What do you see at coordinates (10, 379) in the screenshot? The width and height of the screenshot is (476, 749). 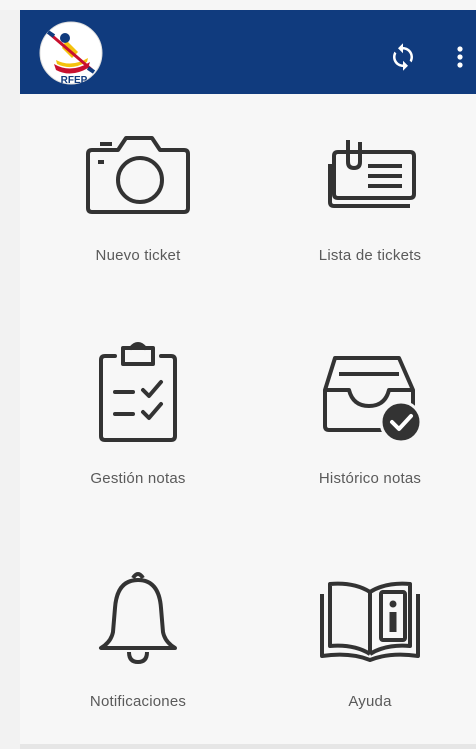 I see `screen-edge` at bounding box center [10, 379].